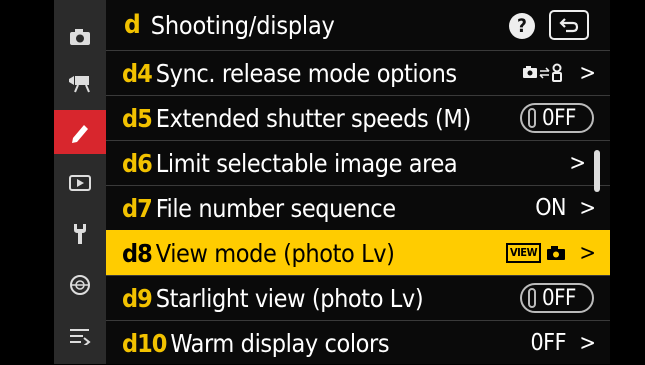  I want to click on back-button, so click(569, 25).